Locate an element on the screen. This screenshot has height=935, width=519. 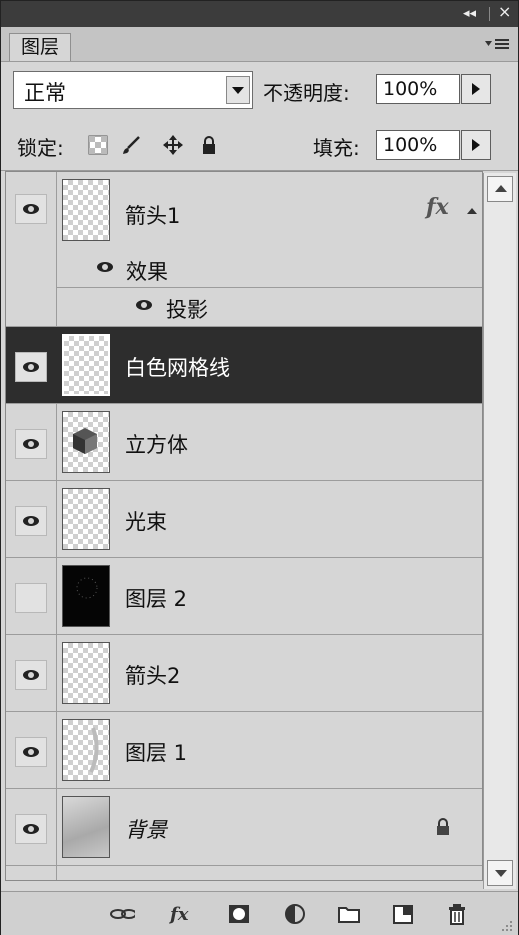
arrow-down-icon is located at coordinates (501, 873).